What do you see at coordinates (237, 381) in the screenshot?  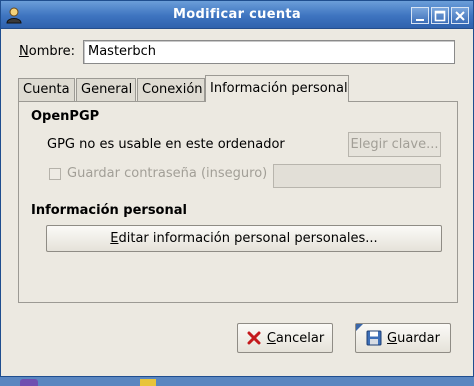 I see `taskbar` at bounding box center [237, 381].